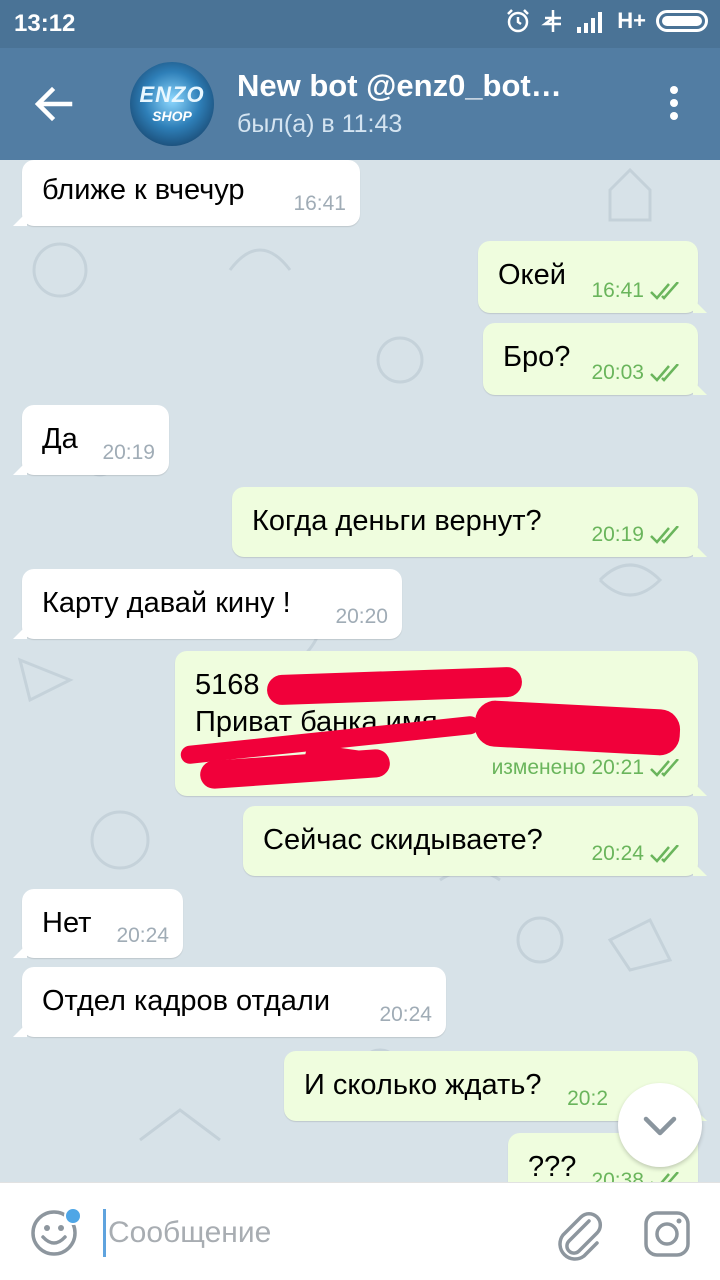 Image resolution: width=720 pixels, height=1280 pixels. Describe the element at coordinates (631, 20) in the screenshot. I see `network-type: H+` at that location.